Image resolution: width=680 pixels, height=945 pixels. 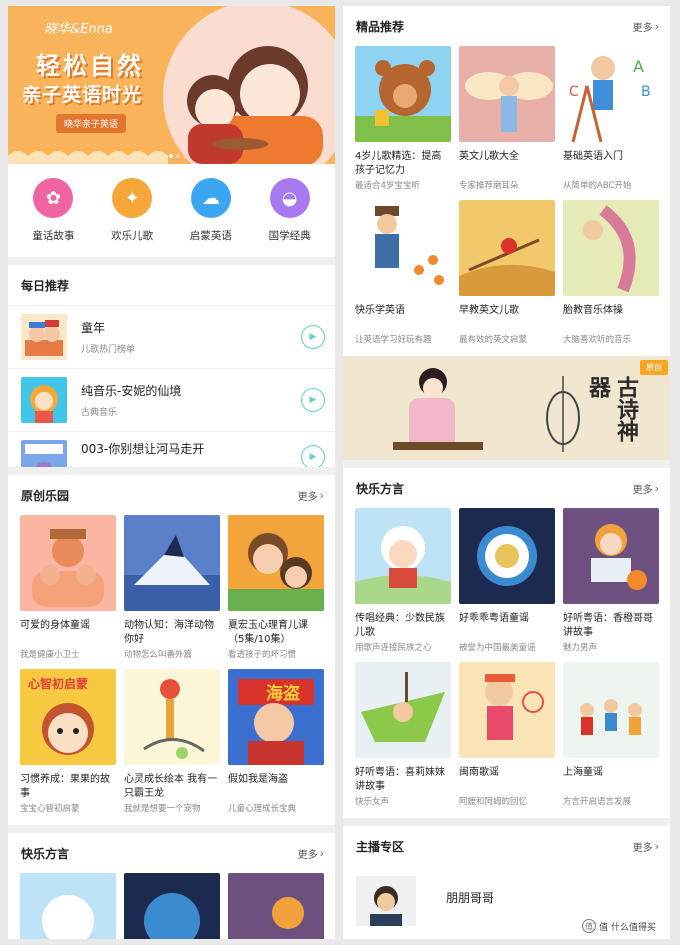 What do you see at coordinates (143, 449) in the screenshot?
I see `list-item-title: 003-你别想让河马走开` at bounding box center [143, 449].